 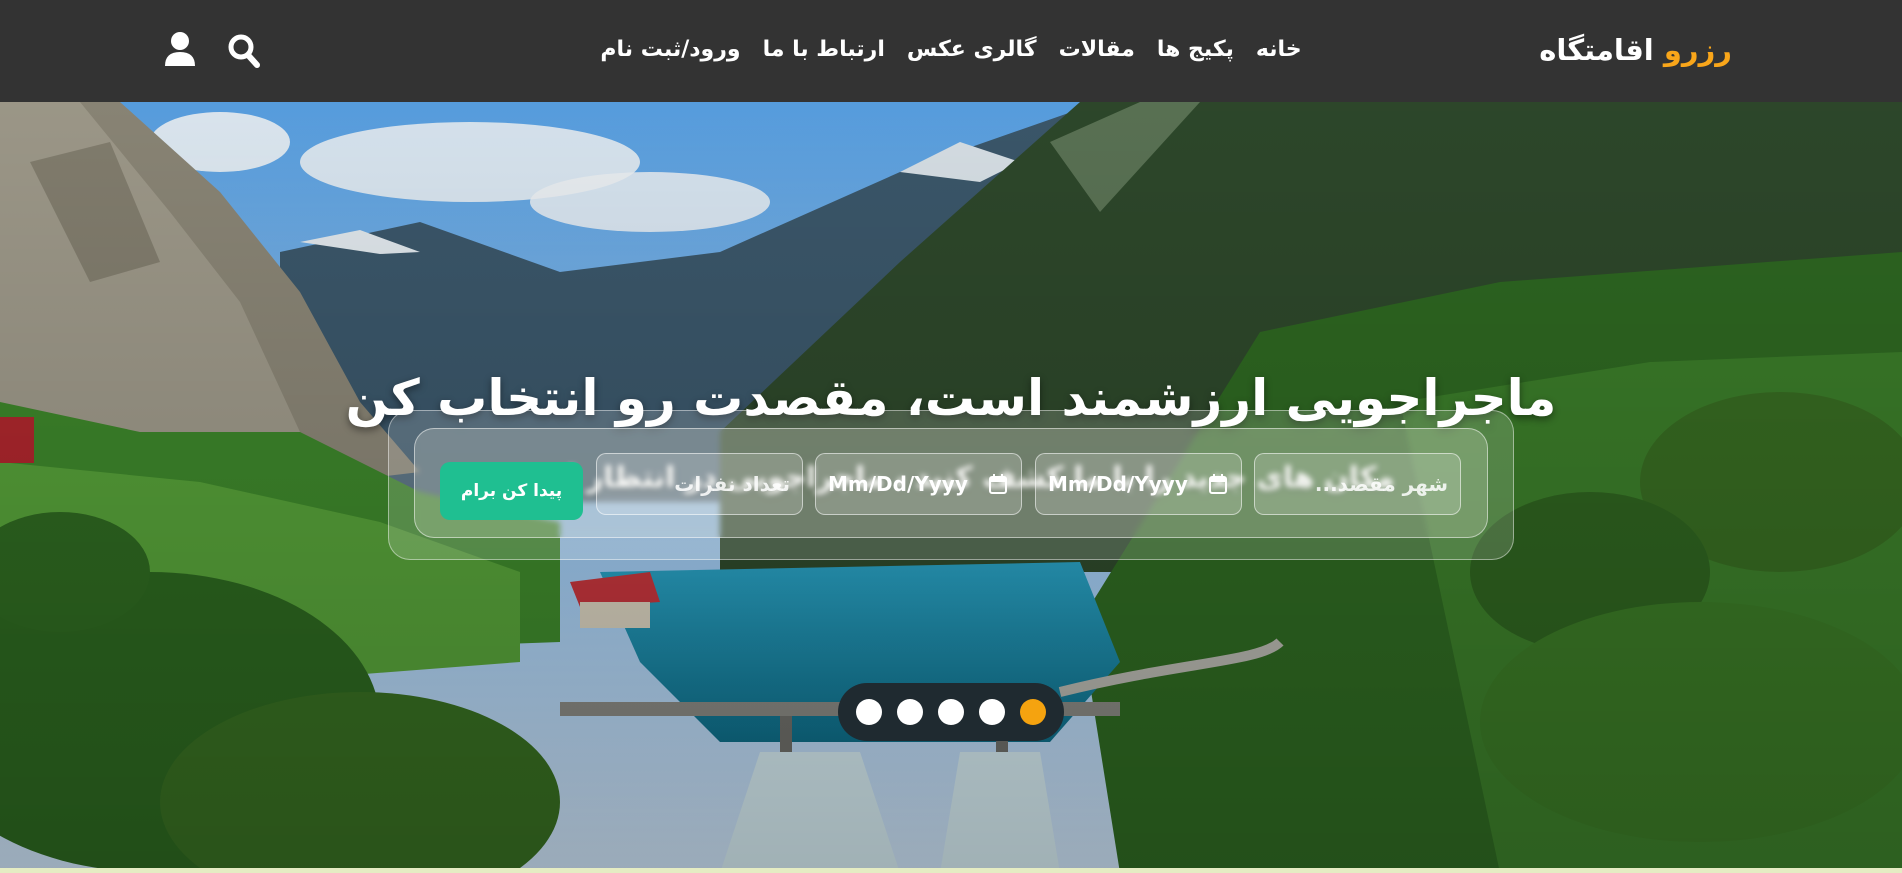 I want to click on guest-count-input: تعداد نفرات, so click(x=699, y=484).